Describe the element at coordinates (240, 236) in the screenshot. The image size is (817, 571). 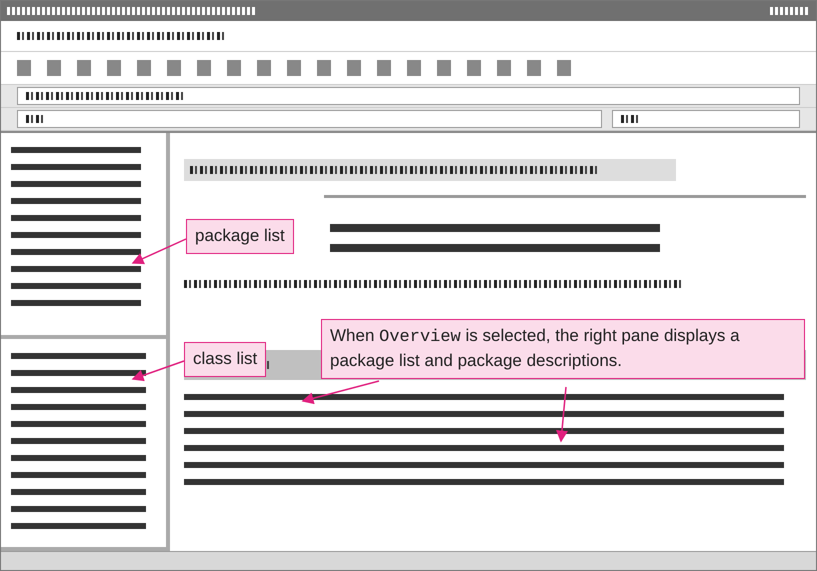
I see `callout-label: package list` at that location.